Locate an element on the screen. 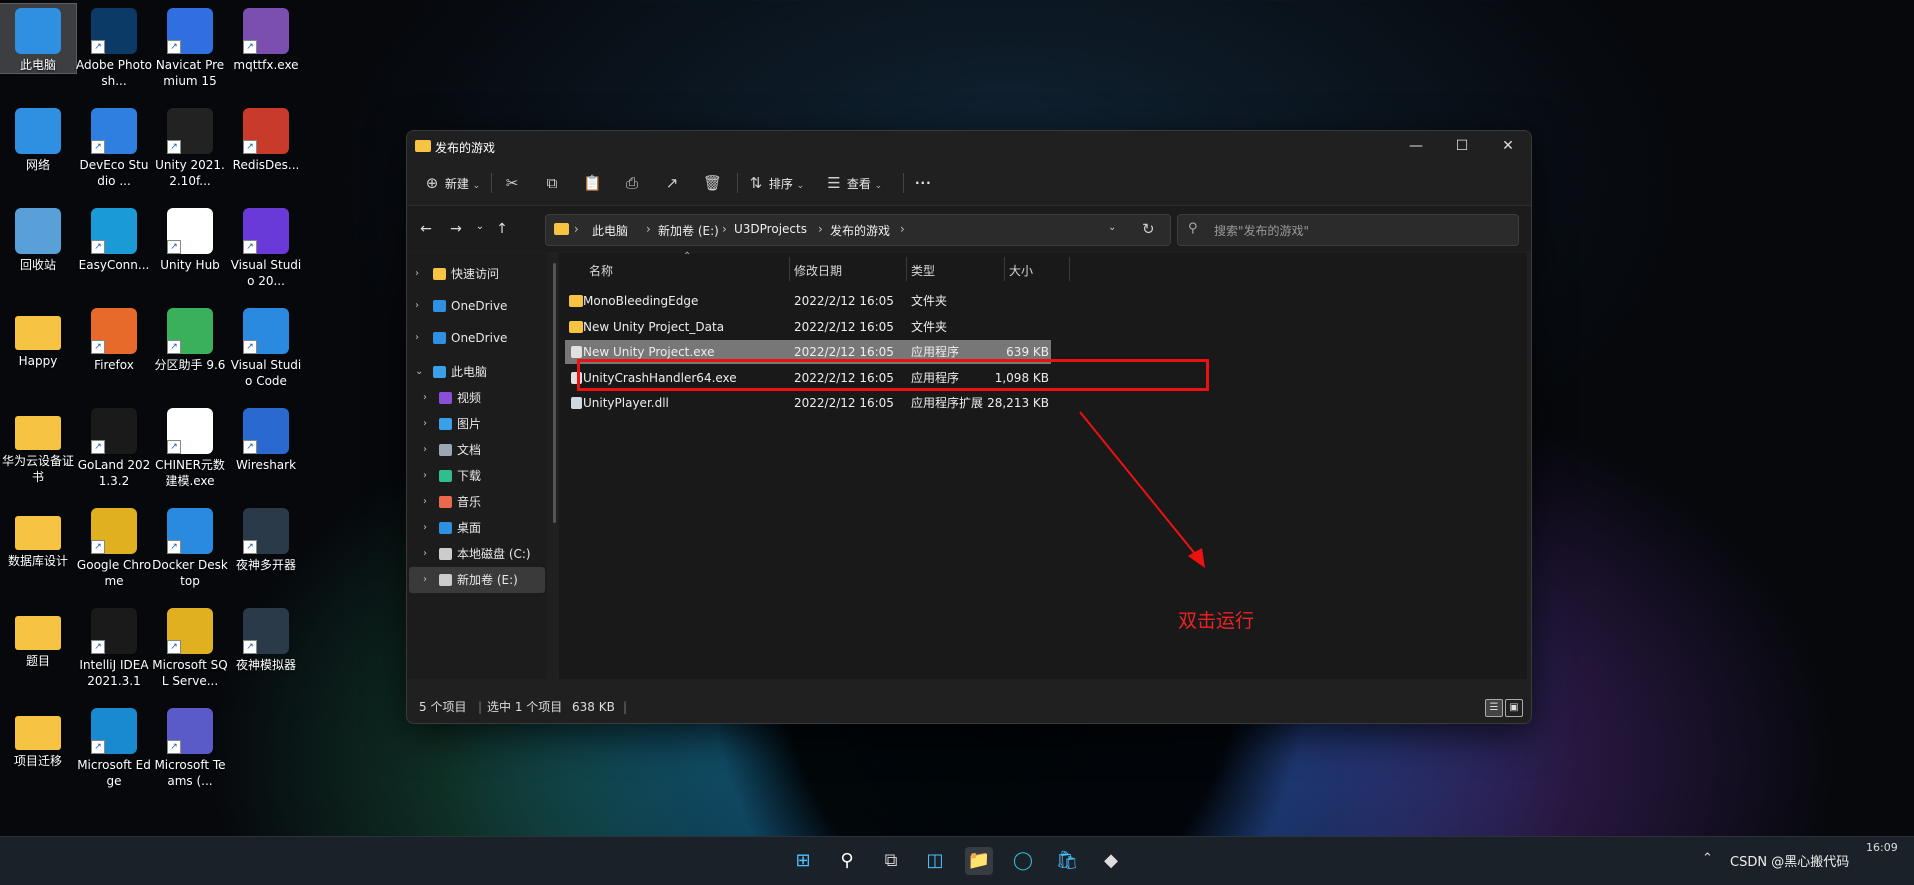 The width and height of the screenshot is (1914, 885). address-dropdown-icon: ⌄ is located at coordinates (1112, 227).